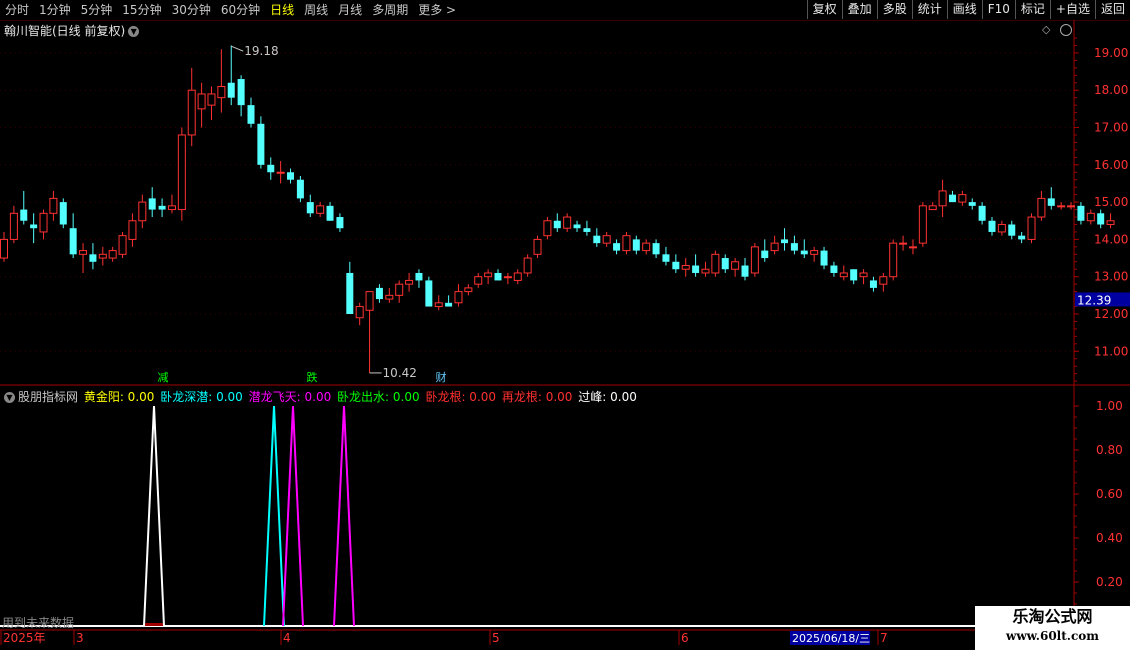  I want to click on price-label-6: 13.00, so click(1111, 277).